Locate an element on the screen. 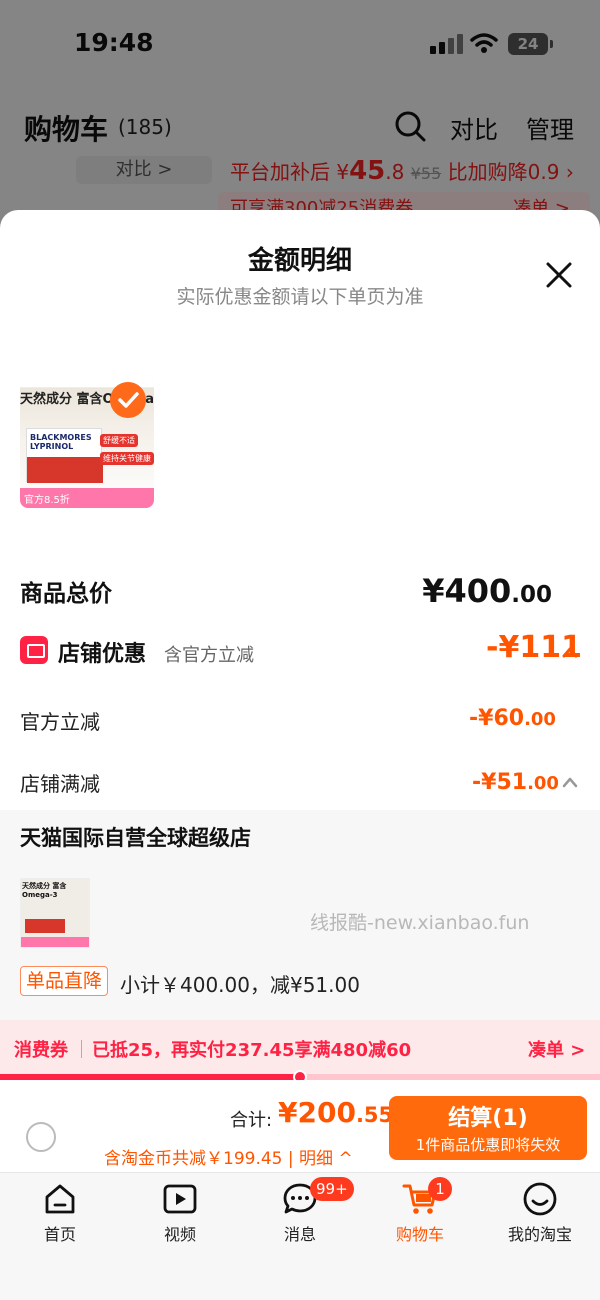 The height and width of the screenshot is (1300, 600). checkmark-icon is located at coordinates (128, 400).